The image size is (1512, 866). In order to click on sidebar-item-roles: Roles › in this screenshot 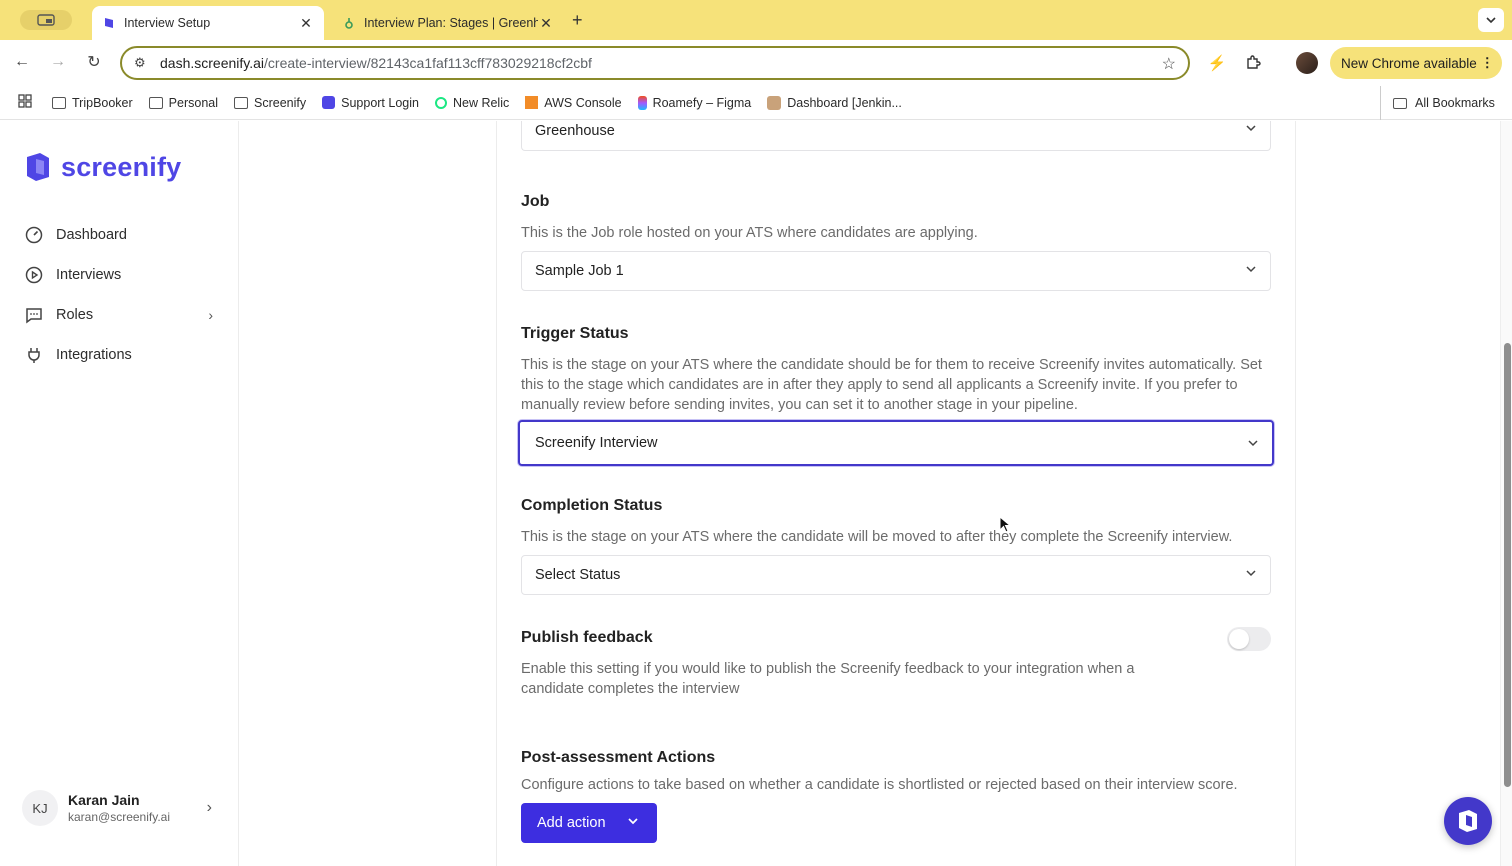, I will do `click(121, 315)`.